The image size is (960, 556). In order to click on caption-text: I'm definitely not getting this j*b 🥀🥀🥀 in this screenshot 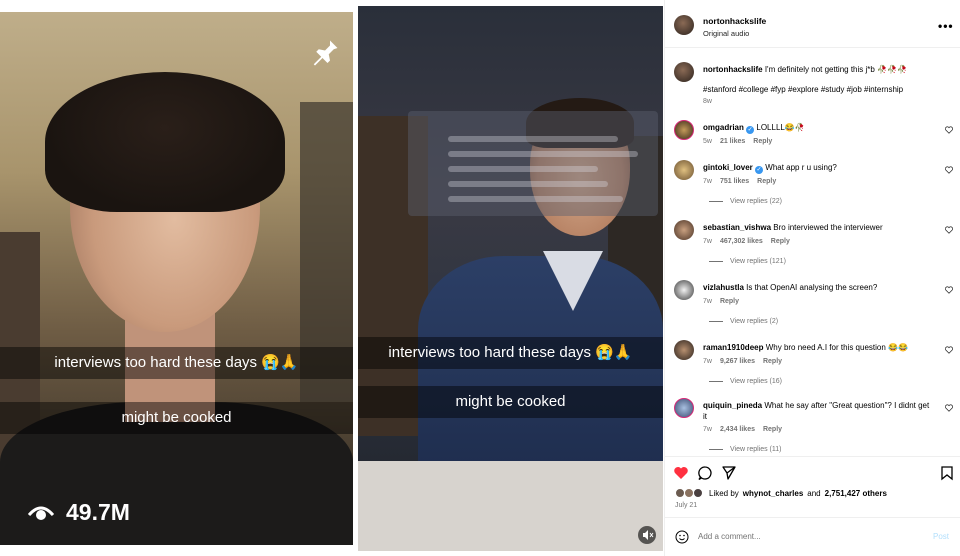, I will do `click(835, 69)`.